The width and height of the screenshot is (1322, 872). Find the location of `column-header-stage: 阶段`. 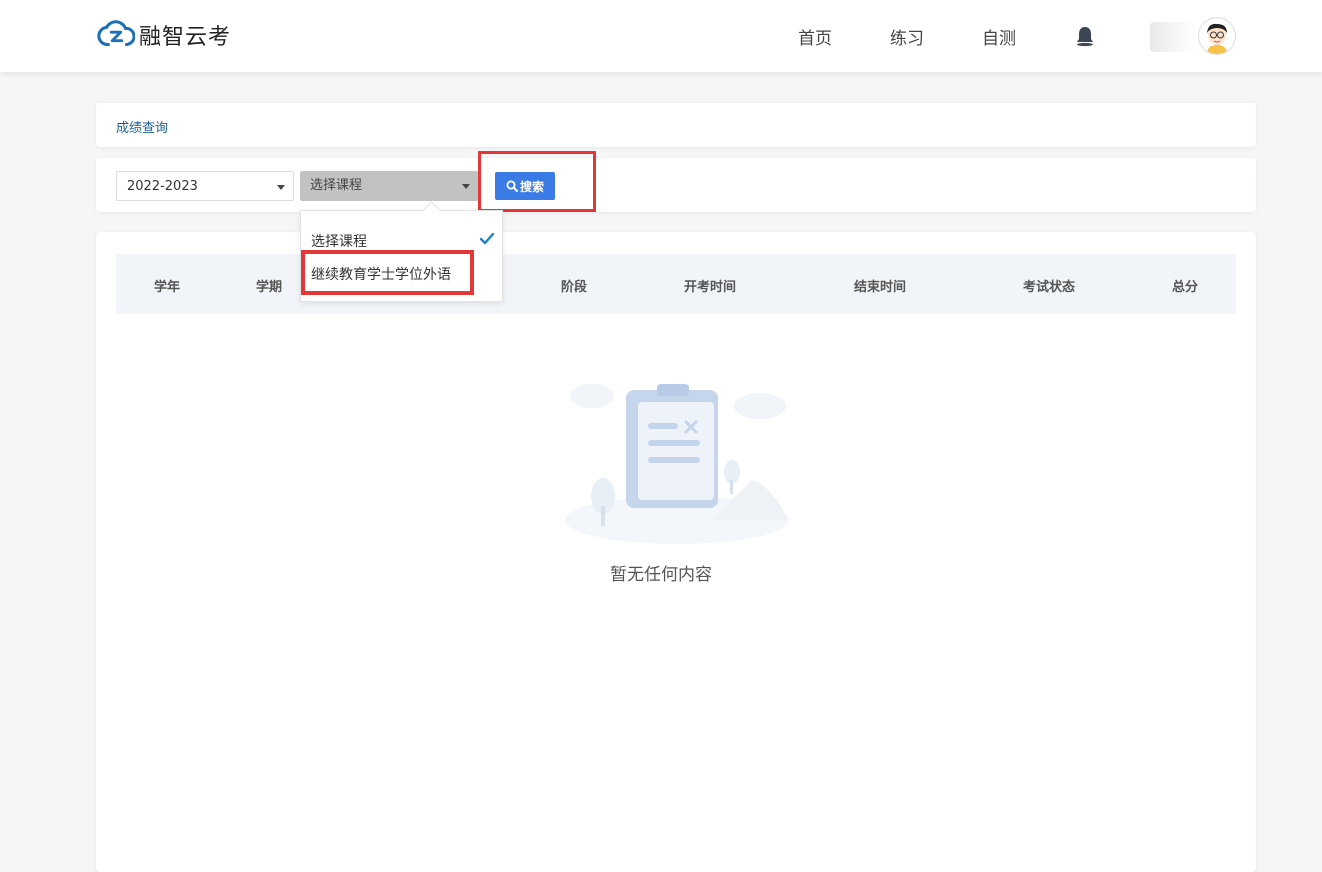

column-header-stage: 阶段 is located at coordinates (574, 287).